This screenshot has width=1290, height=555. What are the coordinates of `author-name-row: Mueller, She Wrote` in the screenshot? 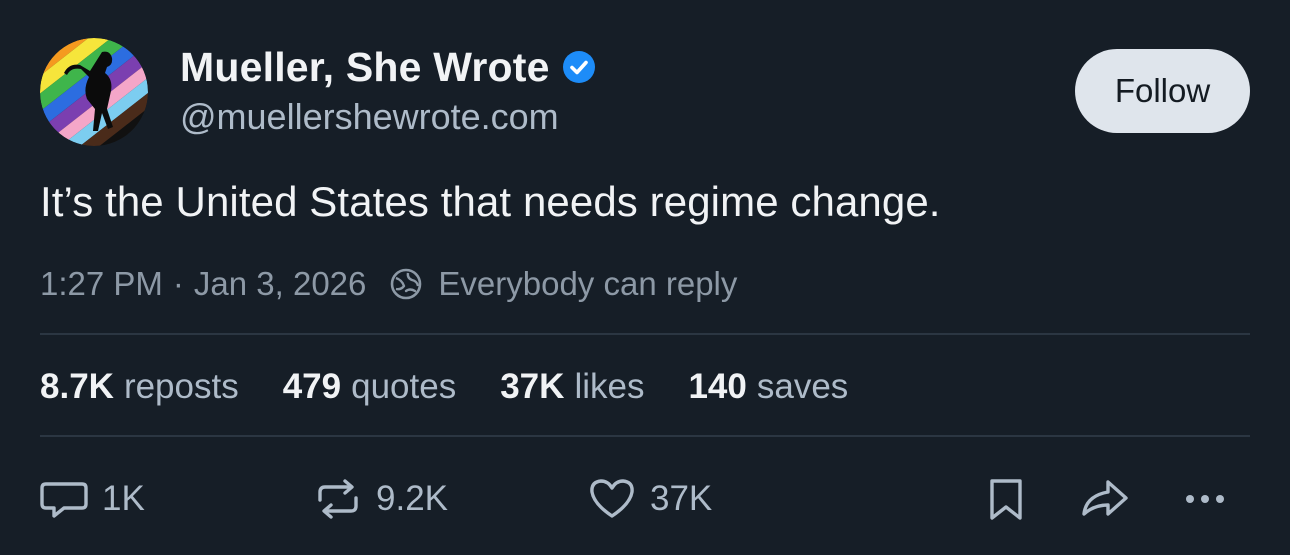 It's located at (388, 67).